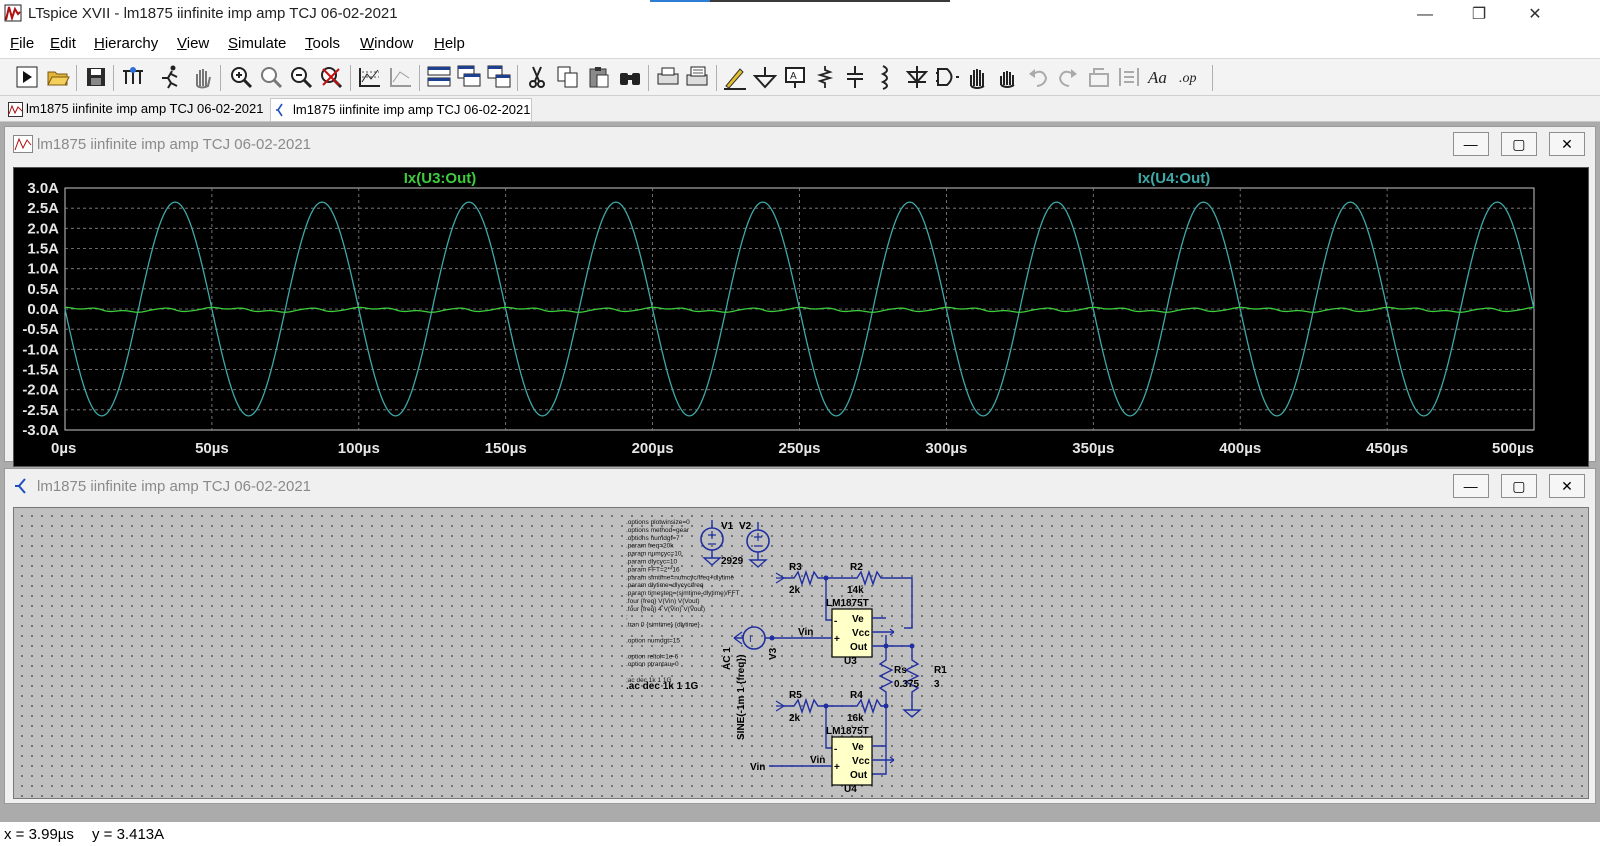 This screenshot has height=846, width=1600. What do you see at coordinates (856, 567) in the screenshot?
I see `r2-label: R2` at bounding box center [856, 567].